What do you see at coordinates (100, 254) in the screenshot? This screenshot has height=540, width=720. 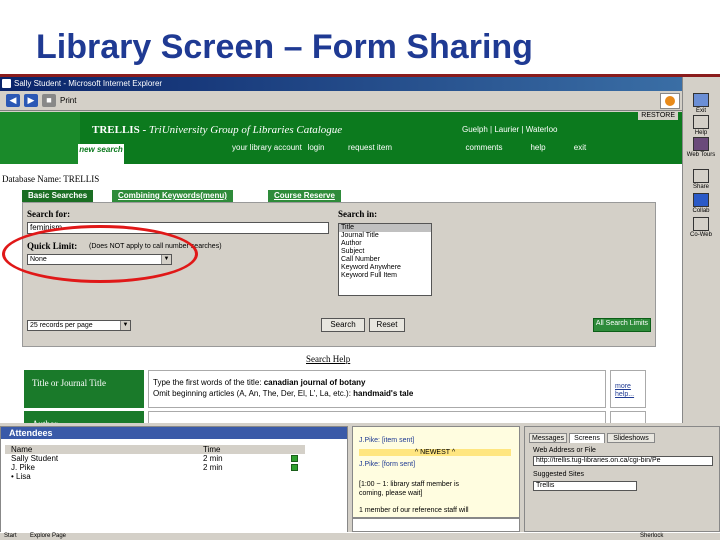 I see `highlight-circle` at bounding box center [100, 254].